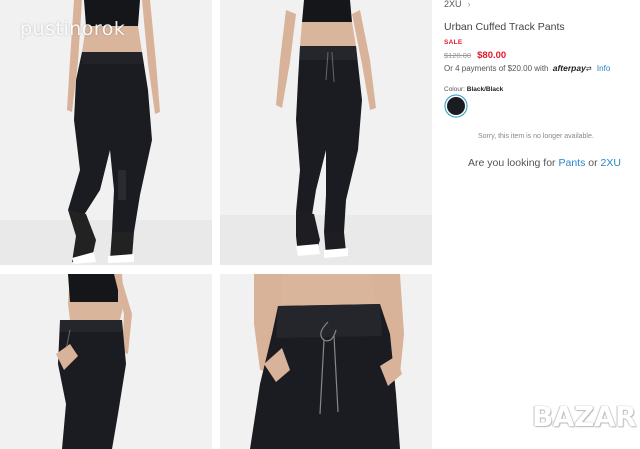 This screenshot has height=449, width=640. I want to click on colour-value: Black/Black, so click(485, 89).